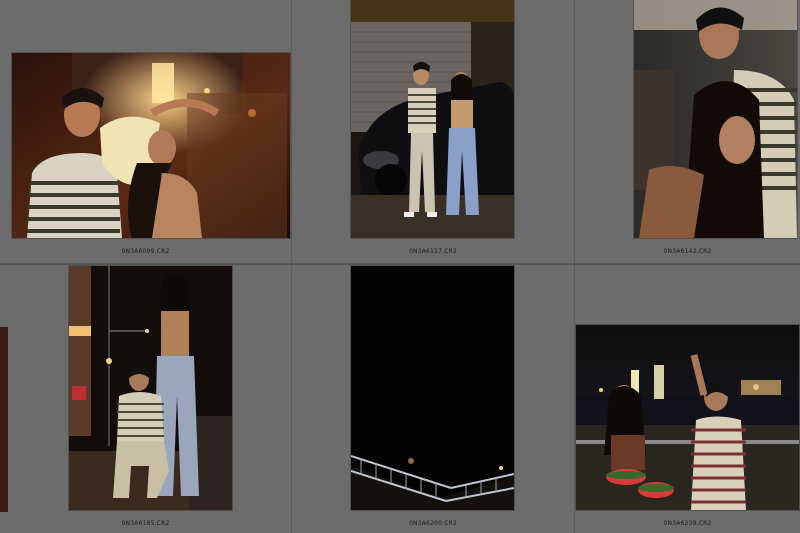 This screenshot has width=800, height=533. Describe the element at coordinates (4, 419) in the screenshot. I see `partial-thumbnail-edge` at that location.